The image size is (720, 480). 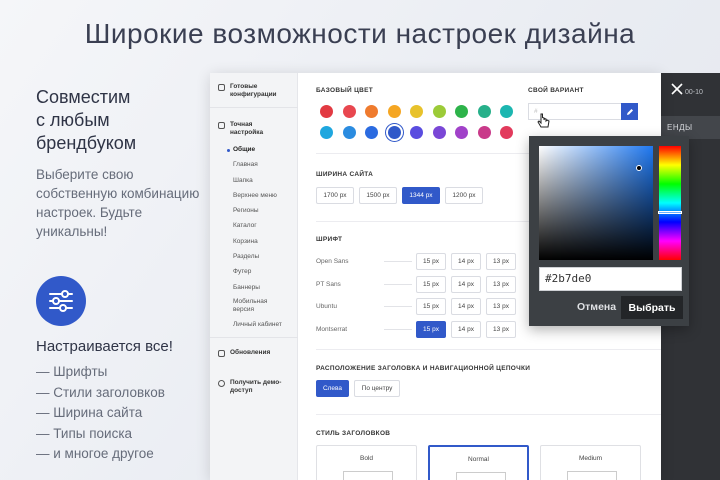 What do you see at coordinates (544, 122) in the screenshot?
I see `pointer-cursor-icon` at bounding box center [544, 122].